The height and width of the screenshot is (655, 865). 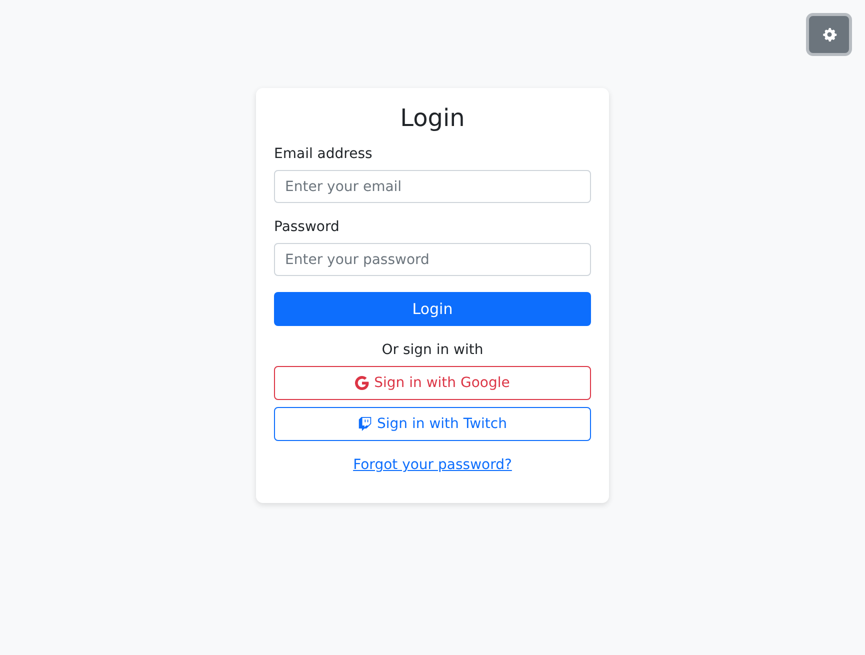 What do you see at coordinates (362, 383) in the screenshot?
I see `g-logo-icon` at bounding box center [362, 383].